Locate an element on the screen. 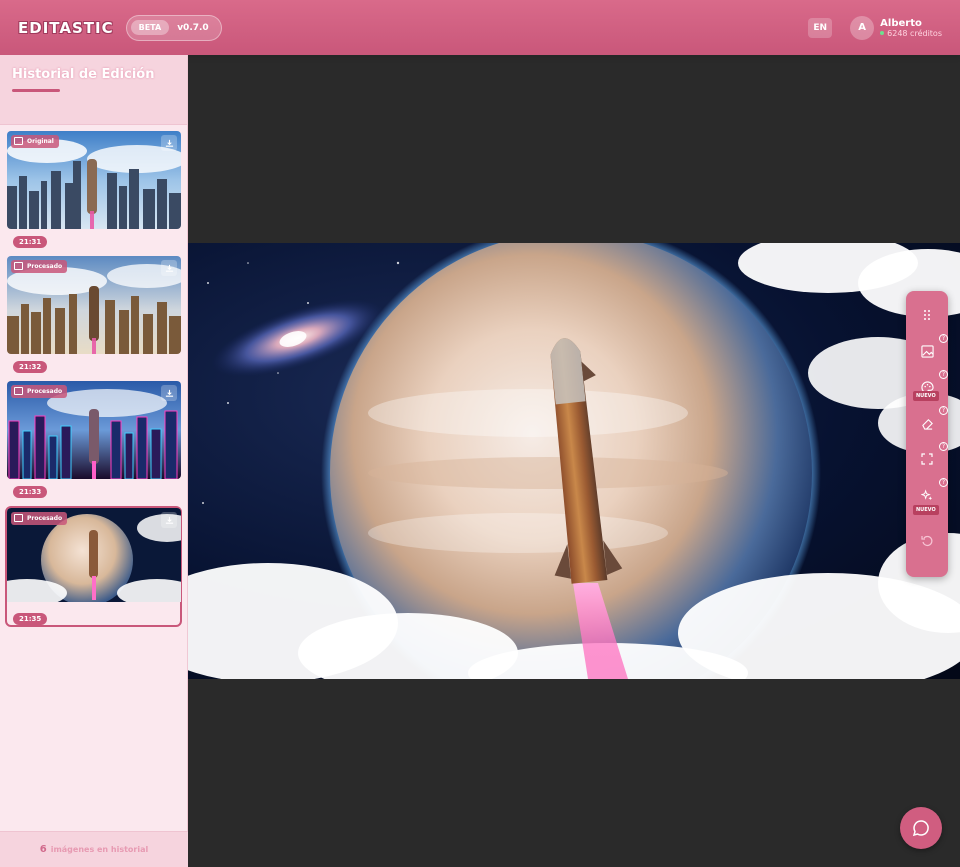  chat-button is located at coordinates (921, 828).